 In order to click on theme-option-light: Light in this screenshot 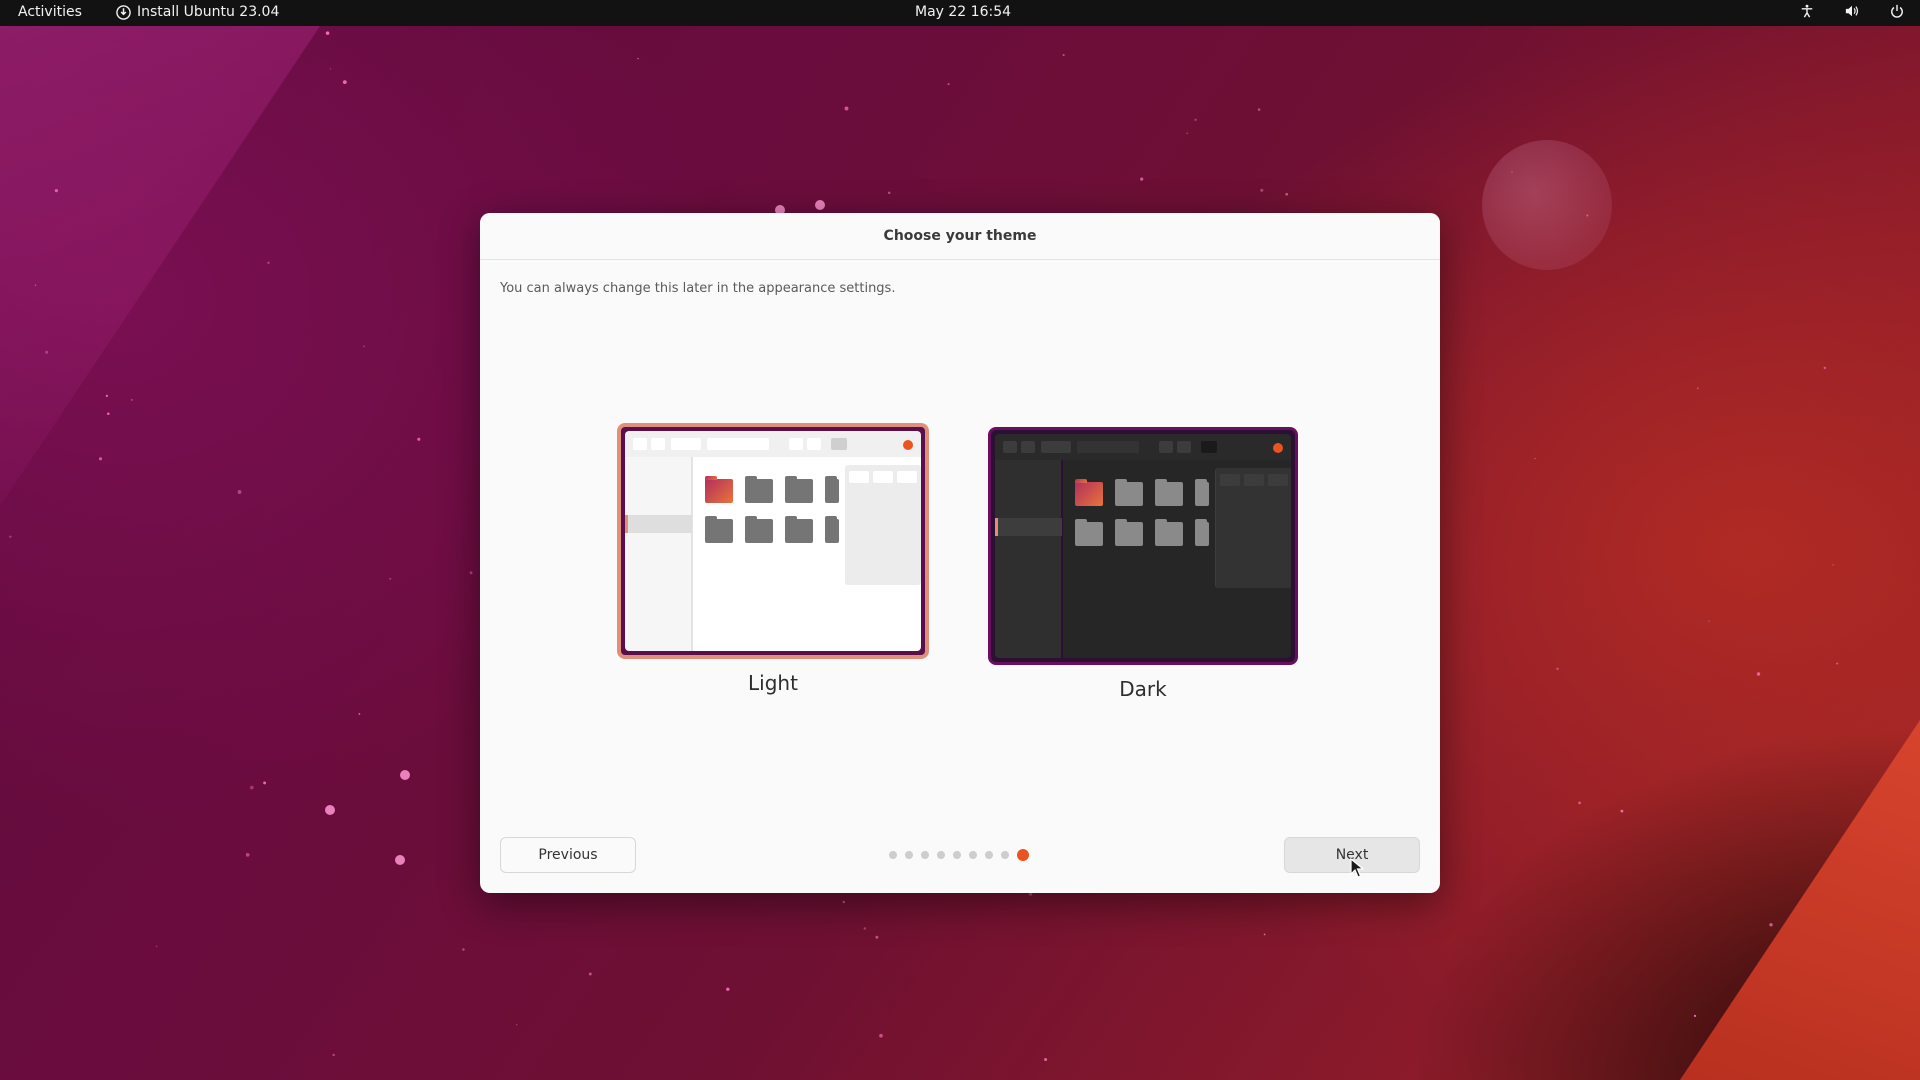, I will do `click(773, 559)`.